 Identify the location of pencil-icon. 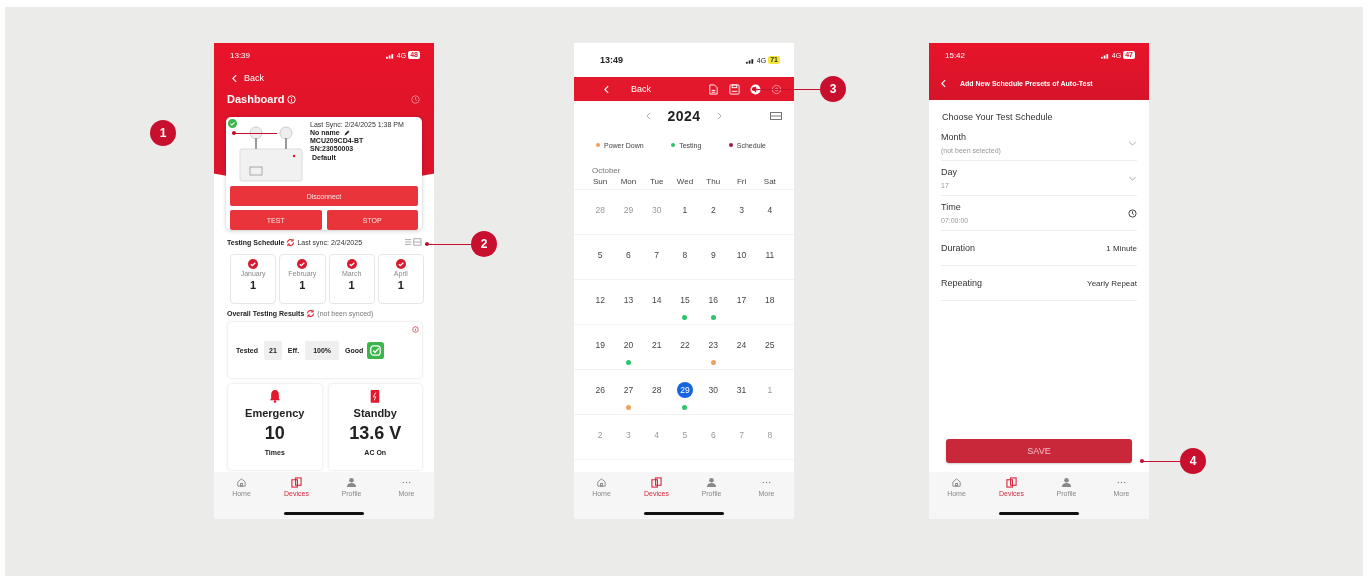
(346, 132).